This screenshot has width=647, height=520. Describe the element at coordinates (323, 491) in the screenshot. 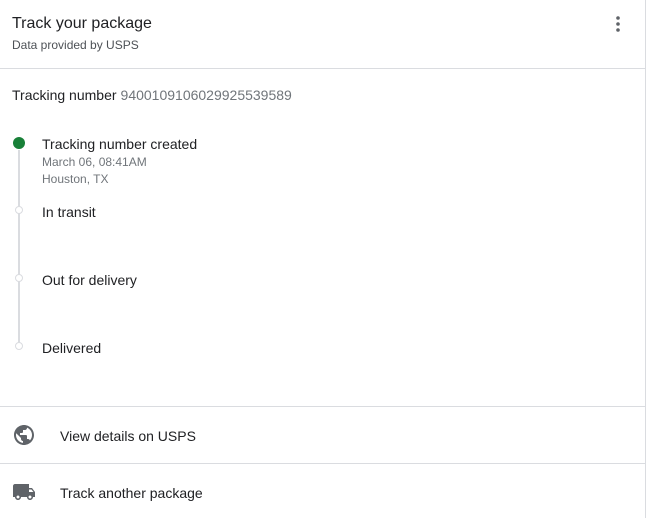

I see `track-another-package-button: Track another package` at that location.